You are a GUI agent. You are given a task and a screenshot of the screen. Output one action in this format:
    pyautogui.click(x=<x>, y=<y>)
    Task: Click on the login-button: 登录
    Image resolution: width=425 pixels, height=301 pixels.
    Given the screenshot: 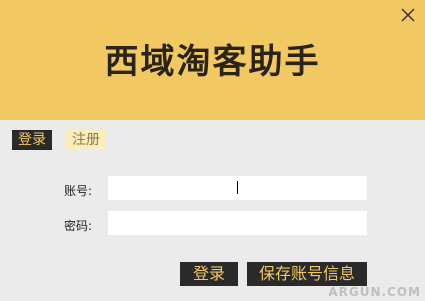 What is the action you would take?
    pyautogui.click(x=209, y=274)
    